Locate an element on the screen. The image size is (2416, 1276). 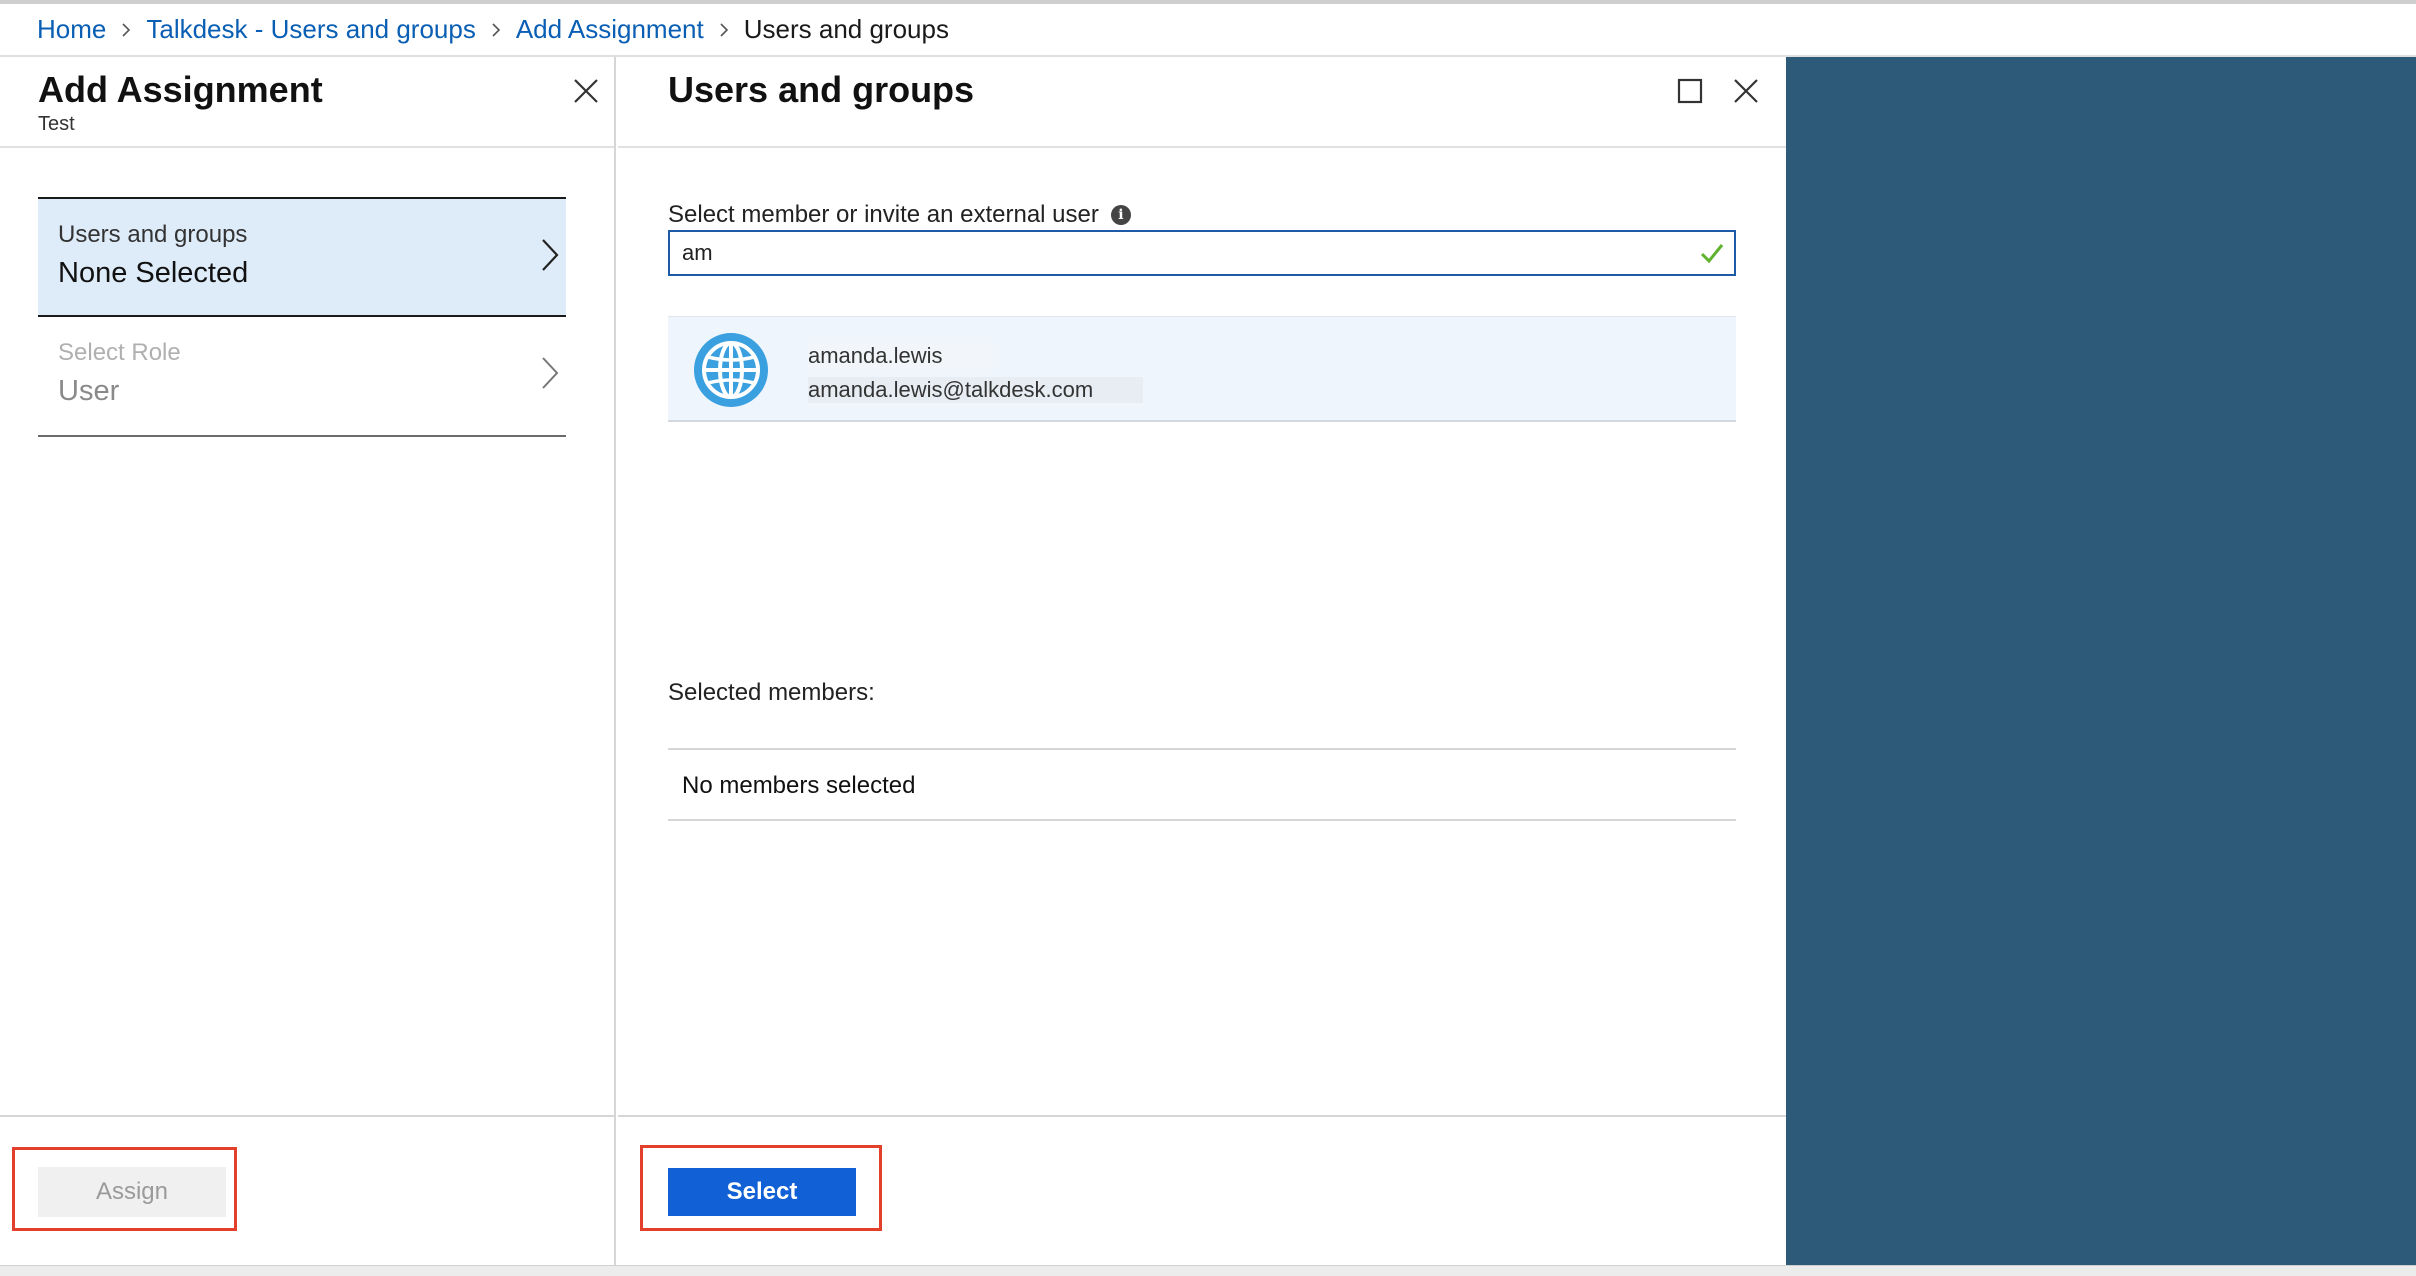
selector-label: Users and groups is located at coordinates (153, 234).